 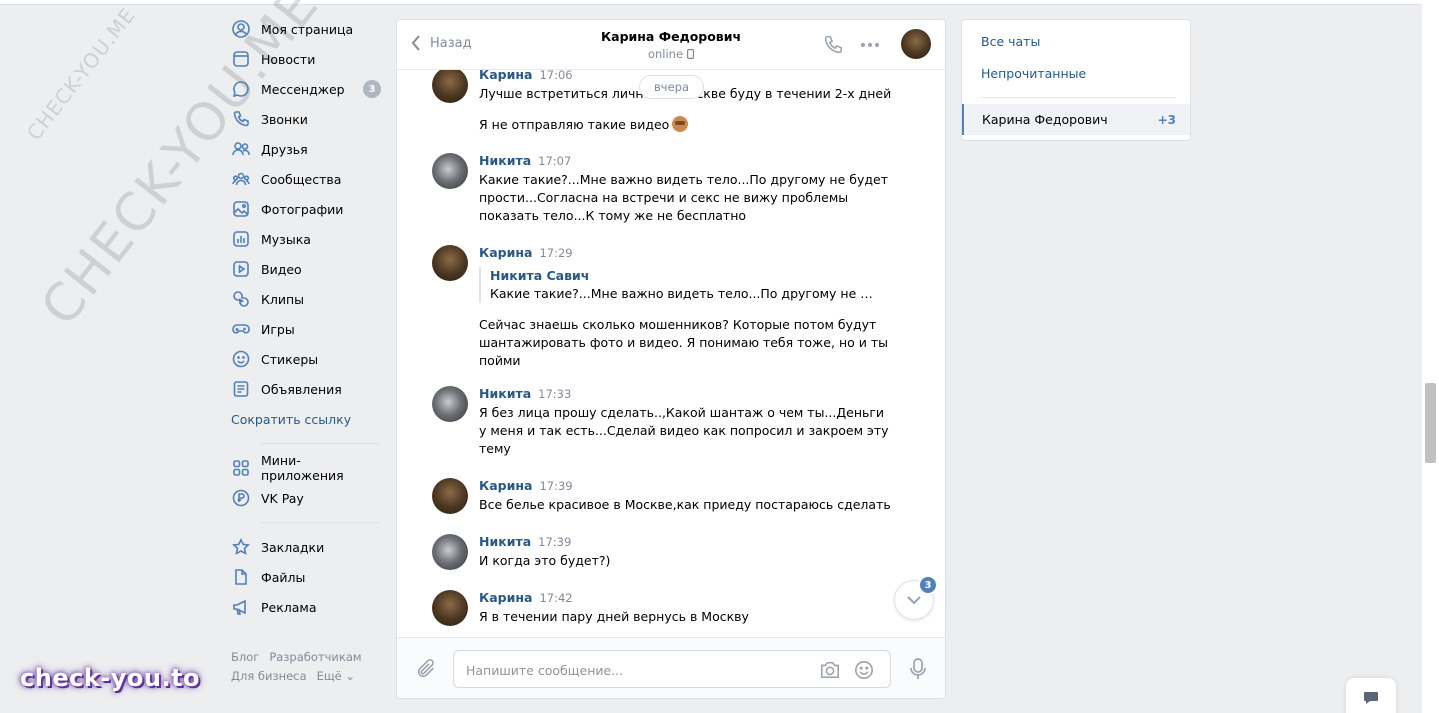 What do you see at coordinates (554, 394) in the screenshot?
I see `message-time: 17:33` at bounding box center [554, 394].